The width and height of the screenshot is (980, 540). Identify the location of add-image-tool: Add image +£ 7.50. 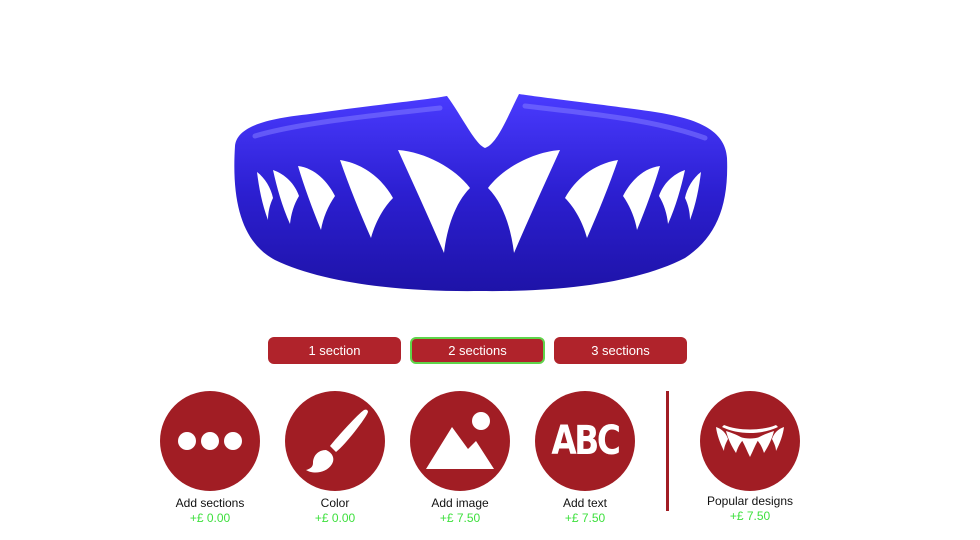
(460, 458).